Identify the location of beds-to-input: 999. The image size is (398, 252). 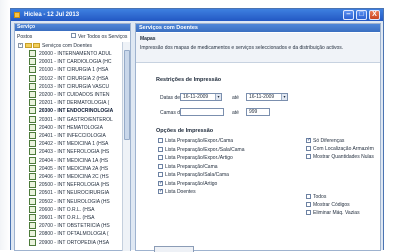
(258, 112).